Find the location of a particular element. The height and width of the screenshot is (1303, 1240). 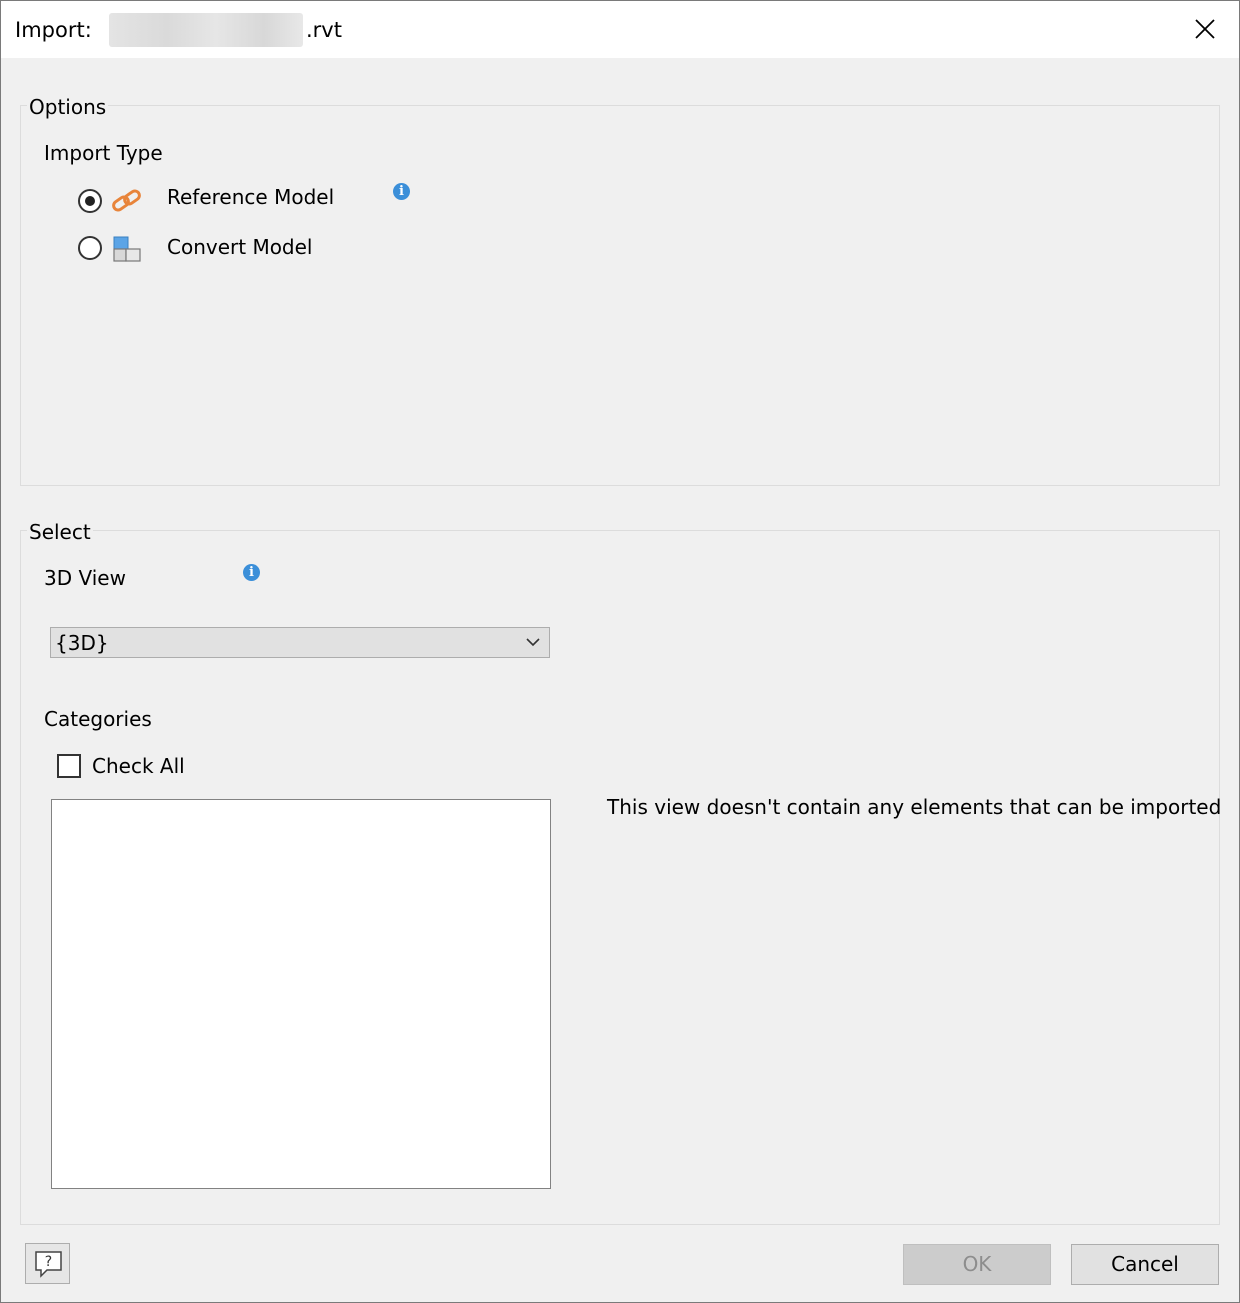

reference-model-radio is located at coordinates (90, 201).